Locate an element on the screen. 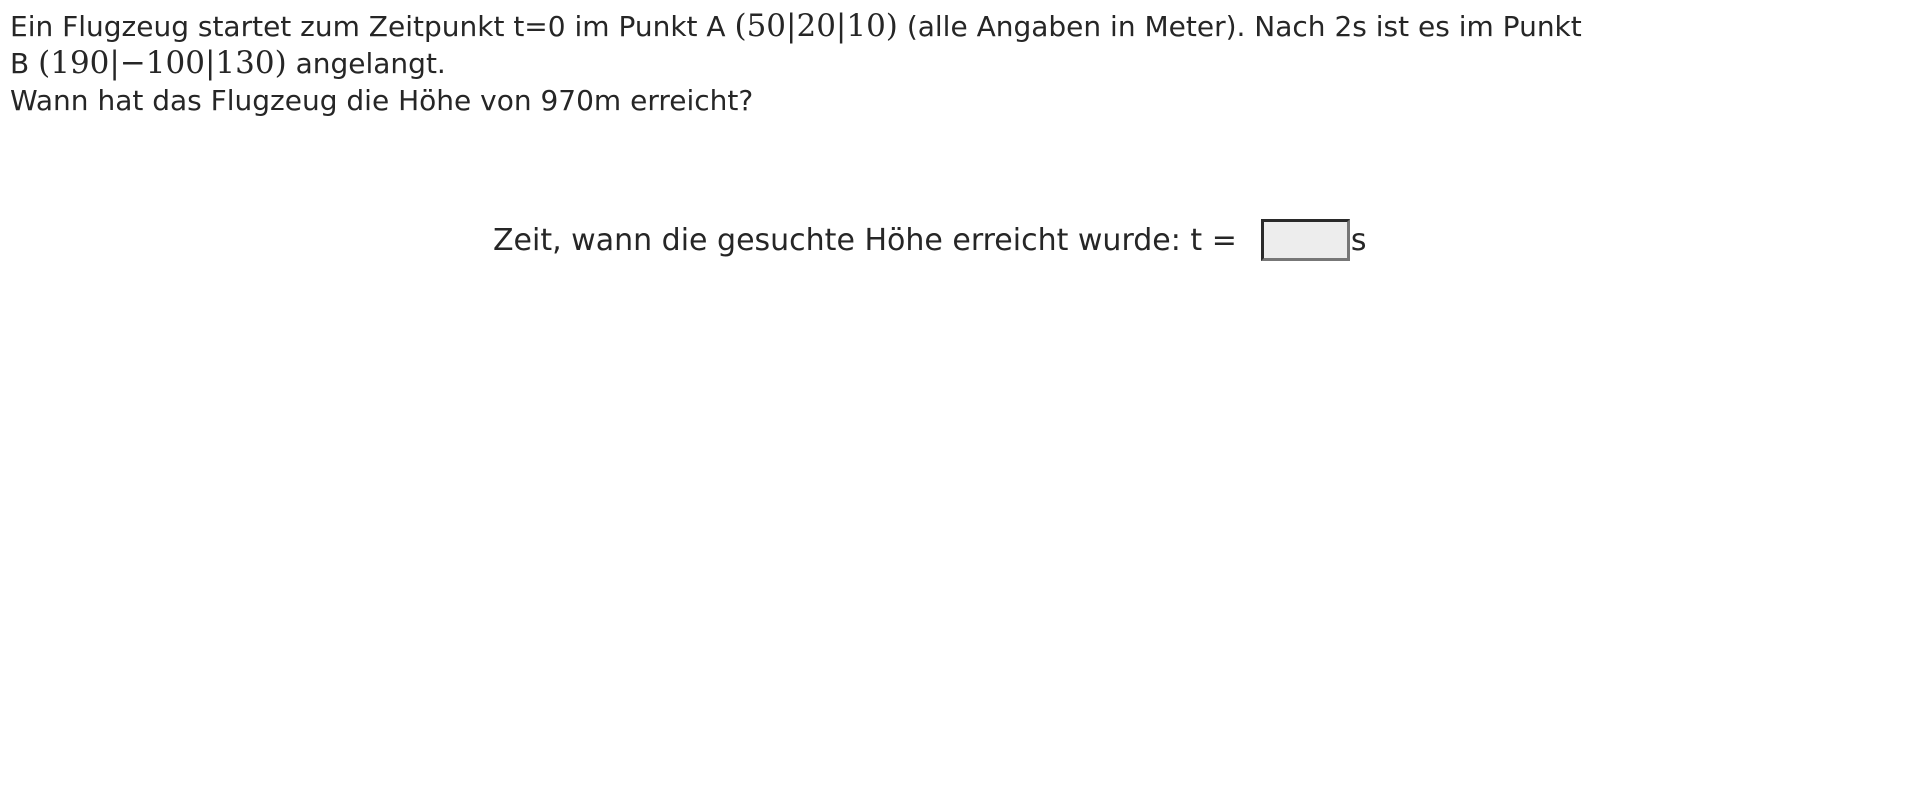 This screenshot has height=810, width=1920. point-a-coordinates: (50|20|10) is located at coordinates (816, 26).